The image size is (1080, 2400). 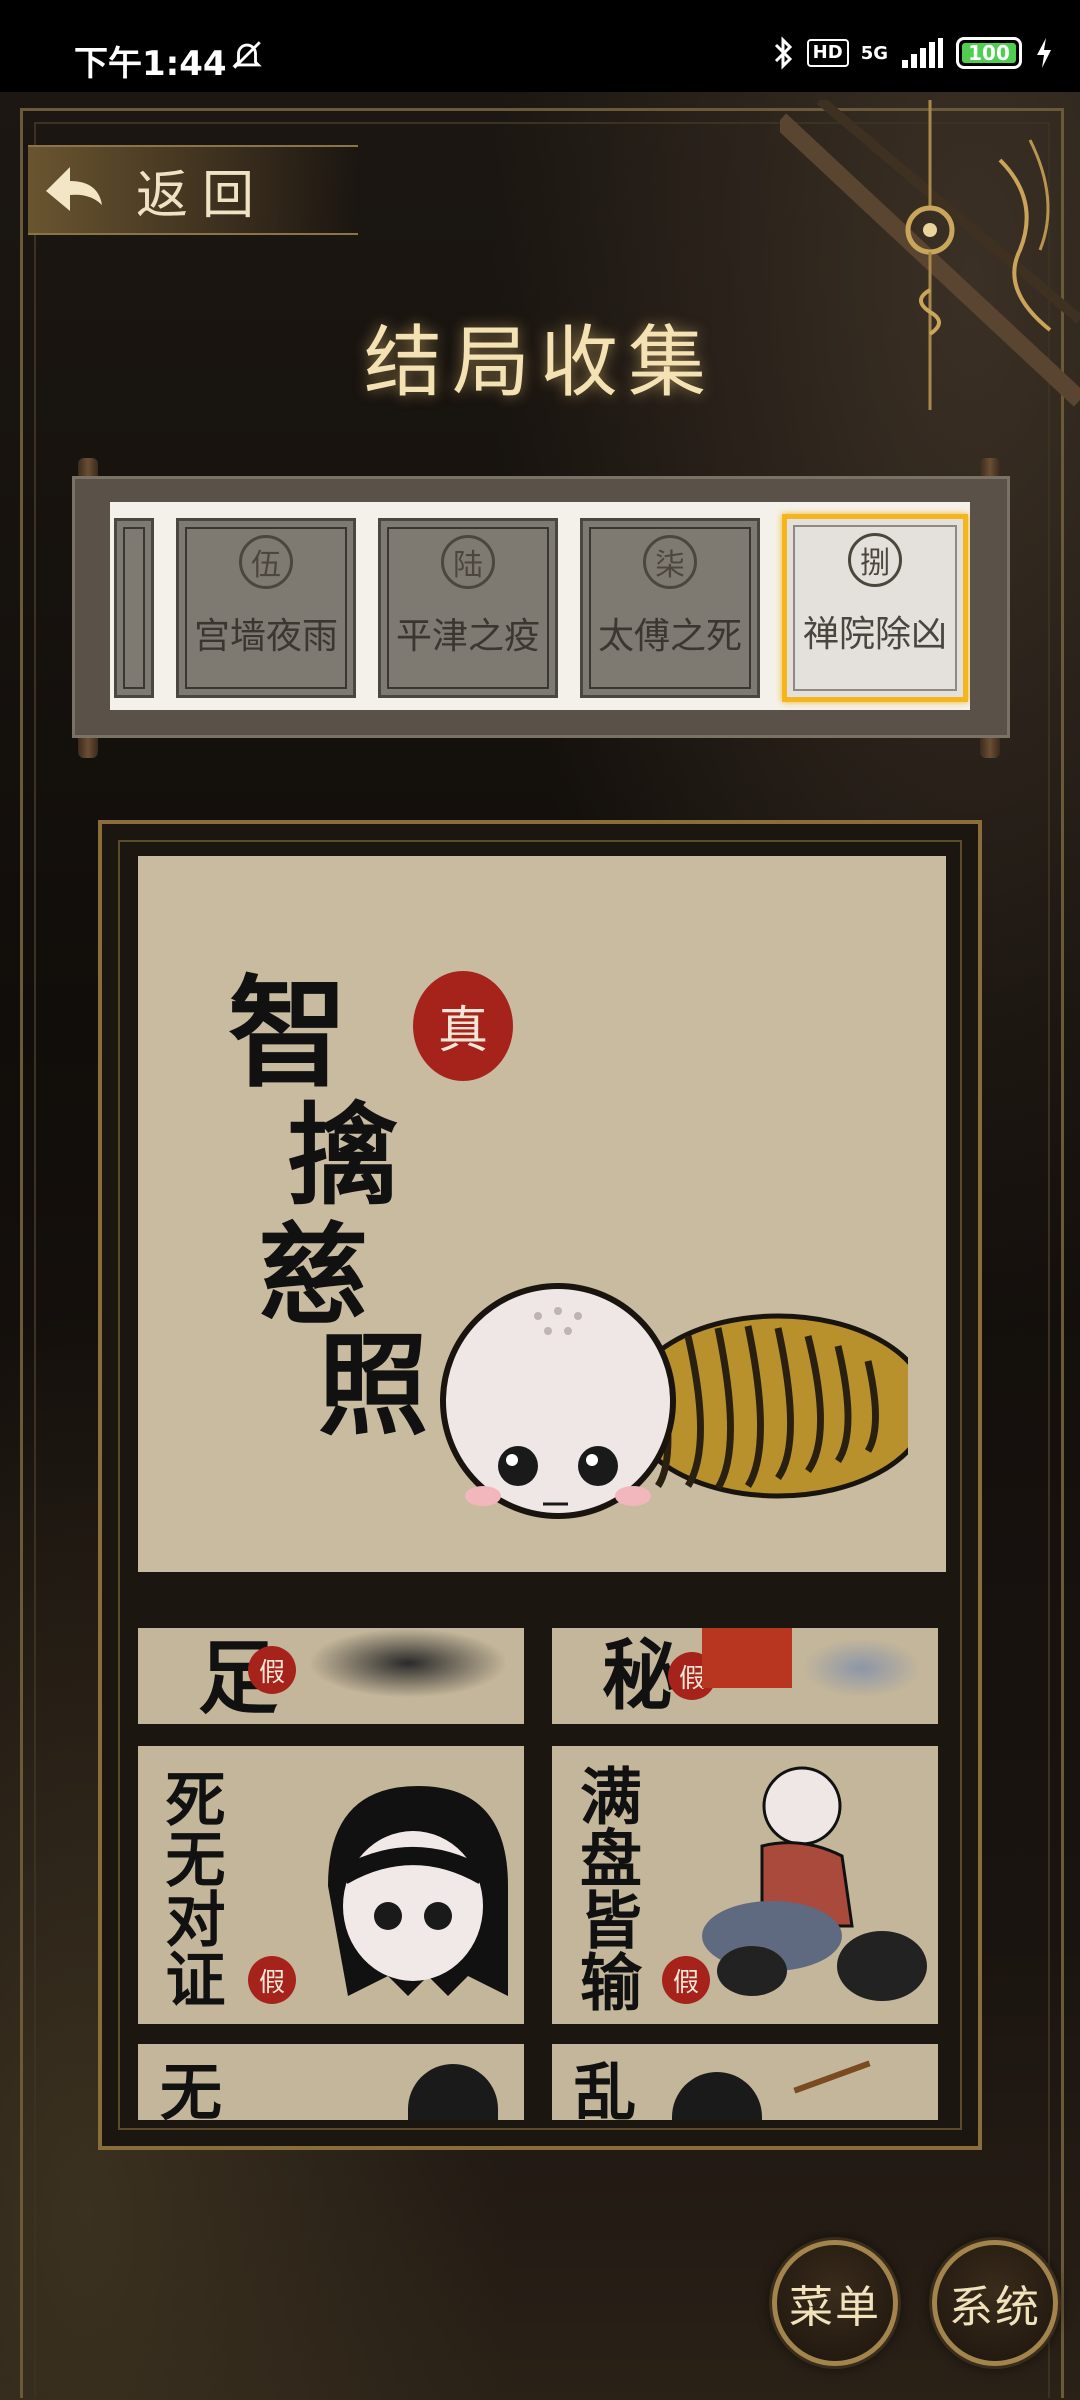 What do you see at coordinates (827, 53) in the screenshot?
I see `hd-icon: HD` at bounding box center [827, 53].